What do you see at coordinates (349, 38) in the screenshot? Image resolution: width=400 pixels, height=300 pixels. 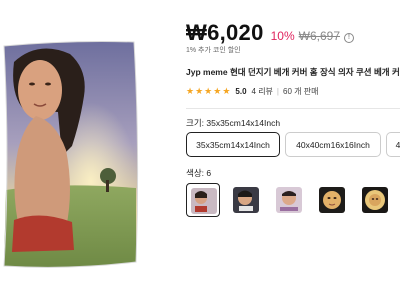 I see `info-icon: !` at bounding box center [349, 38].